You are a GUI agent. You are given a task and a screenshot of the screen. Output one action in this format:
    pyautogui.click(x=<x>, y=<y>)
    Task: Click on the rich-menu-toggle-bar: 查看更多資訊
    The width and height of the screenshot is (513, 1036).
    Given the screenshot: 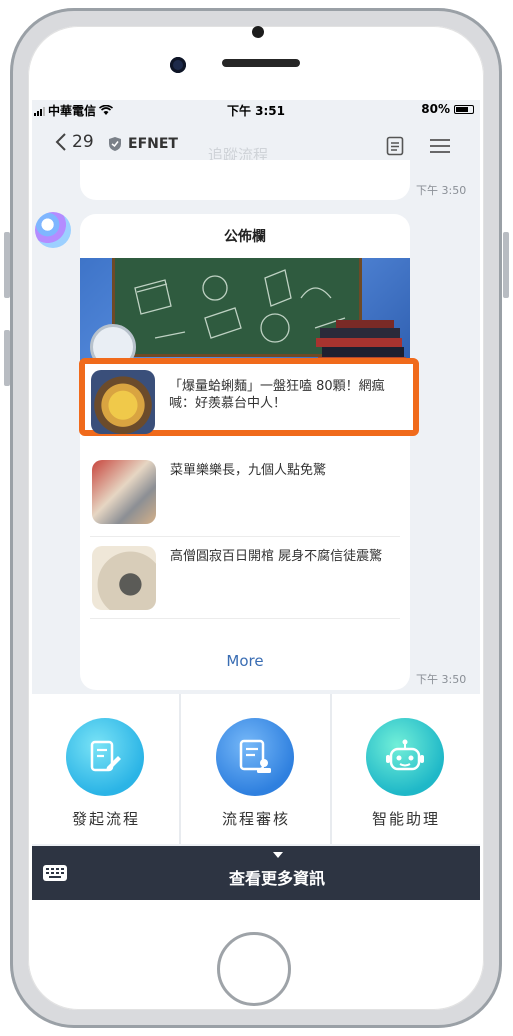 What is the action you would take?
    pyautogui.click(x=256, y=873)
    